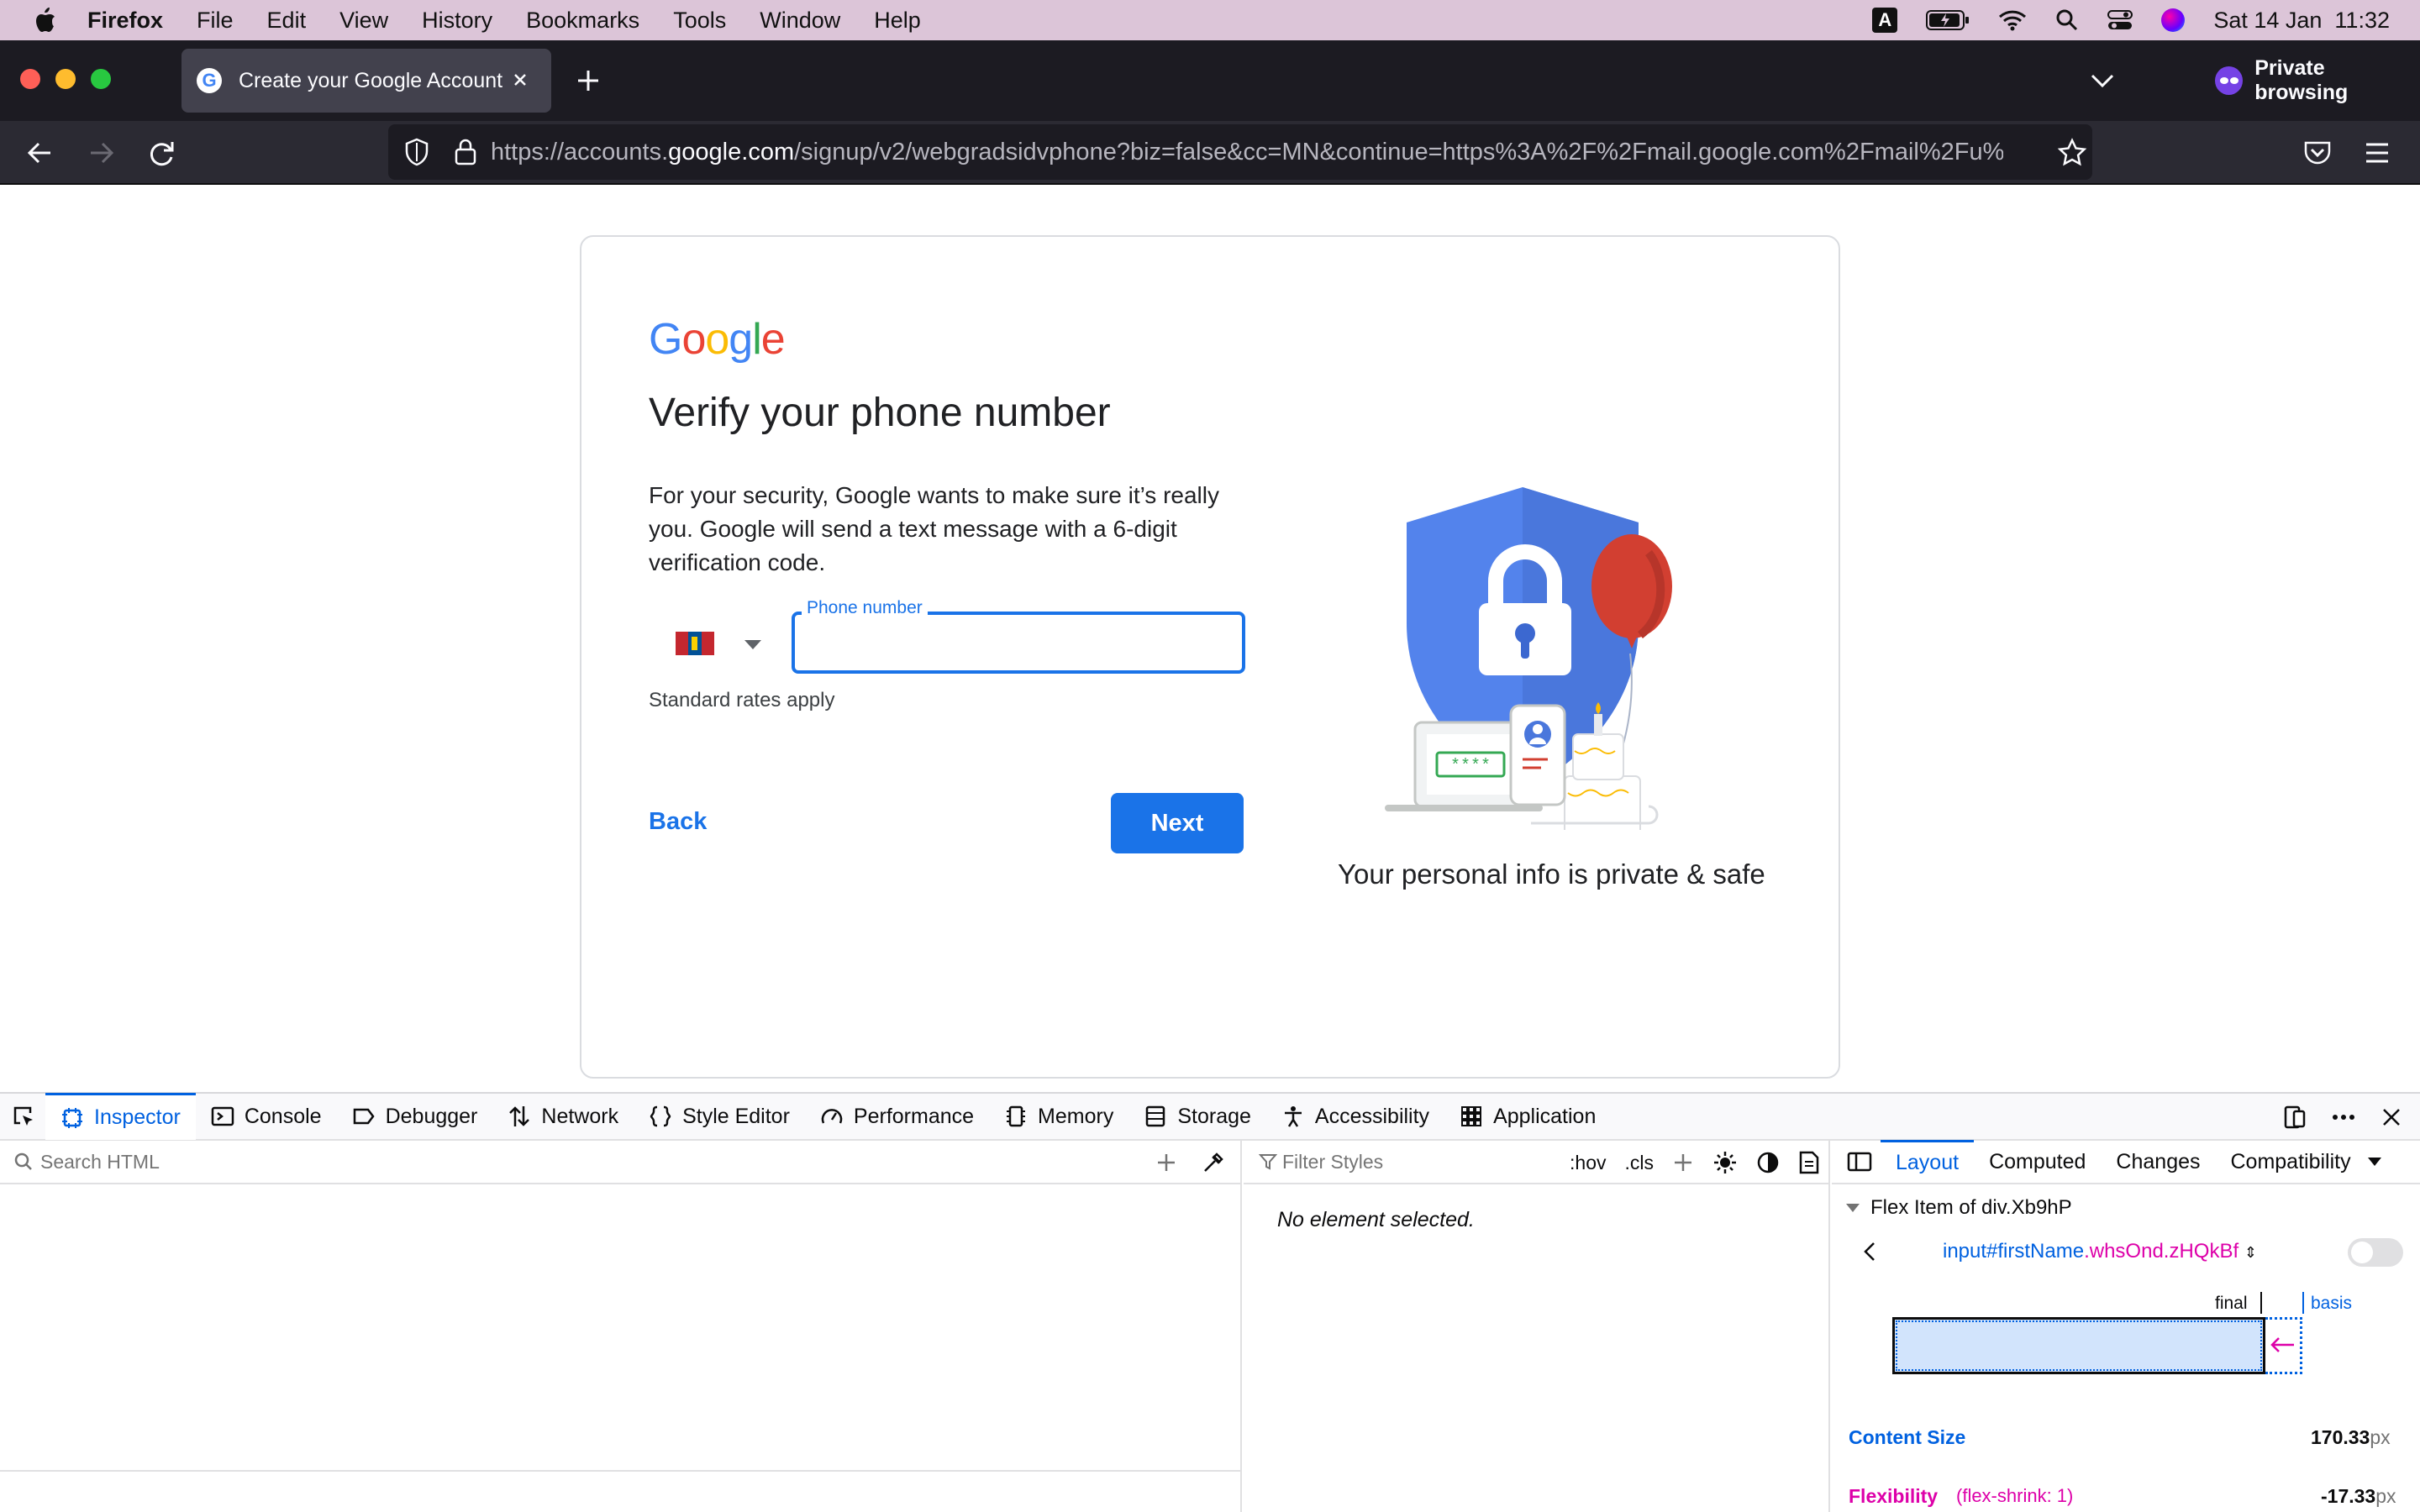  Describe the element at coordinates (1408, 1161) in the screenshot. I see `filter-styles-input` at that location.